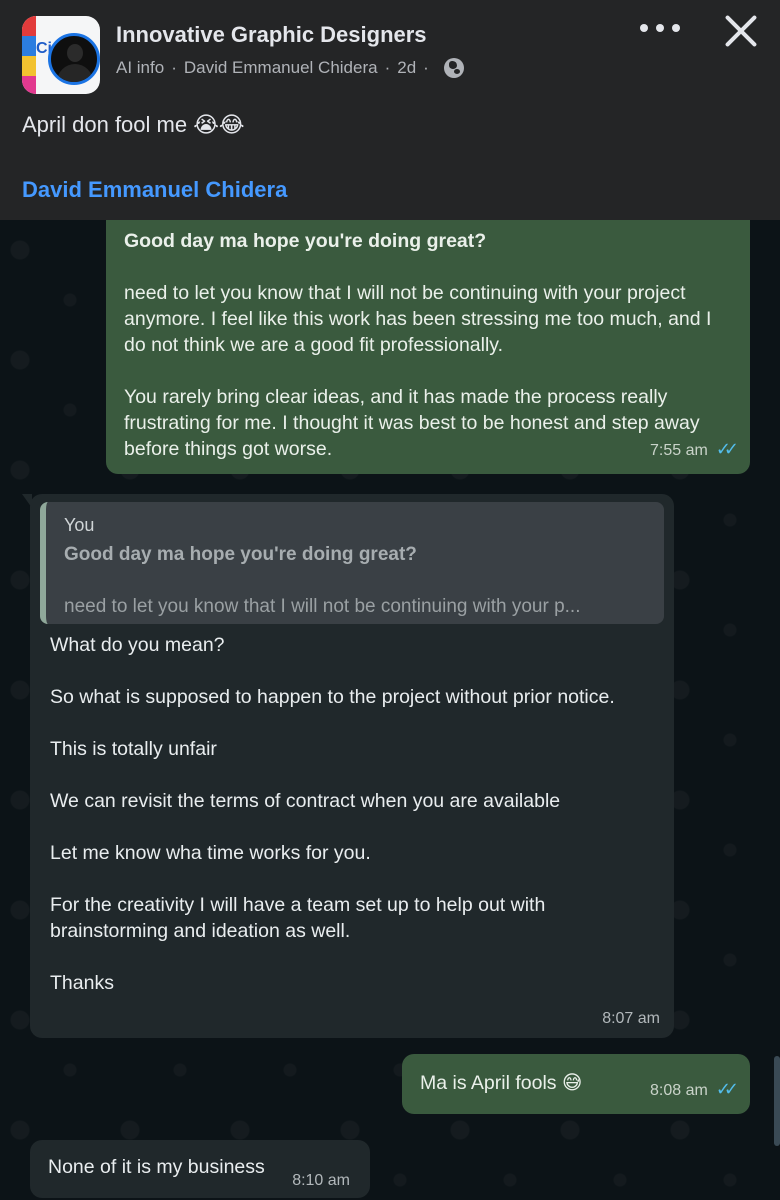  What do you see at coordinates (271, 35) in the screenshot?
I see `group-name: Innovative Graphic Designers` at bounding box center [271, 35].